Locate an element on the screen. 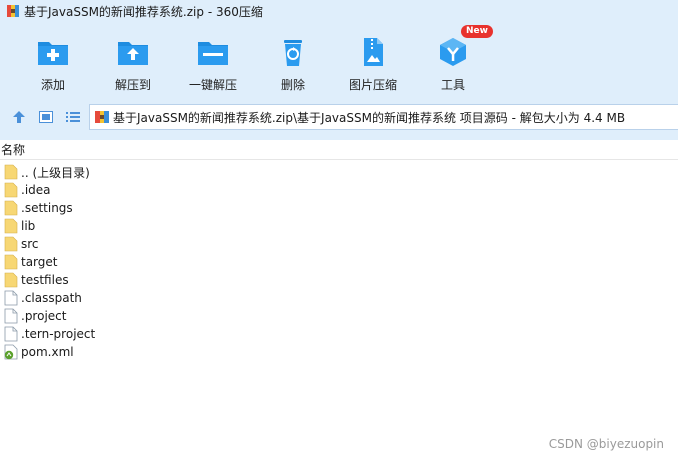 This screenshot has height=461, width=678. extract-to-button: 解压到 is located at coordinates (133, 57).